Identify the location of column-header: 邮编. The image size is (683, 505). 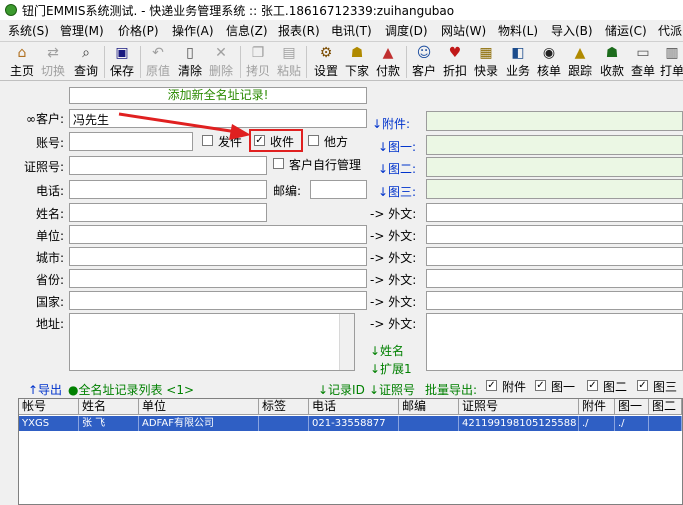
(429, 407).